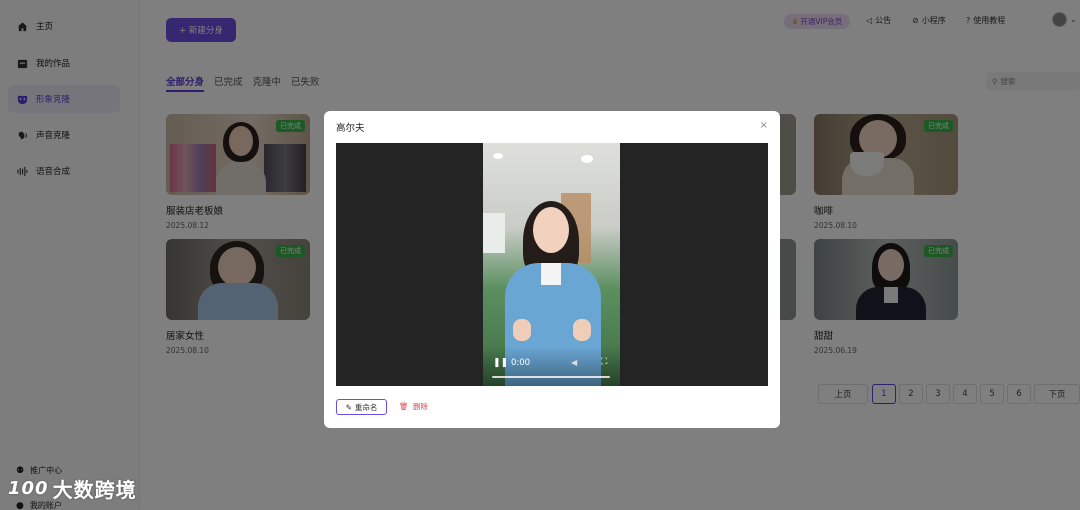  Describe the element at coordinates (551, 366) in the screenshot. I see `video-controls: ❚❚ 0:00 ◀ ⛶` at that location.